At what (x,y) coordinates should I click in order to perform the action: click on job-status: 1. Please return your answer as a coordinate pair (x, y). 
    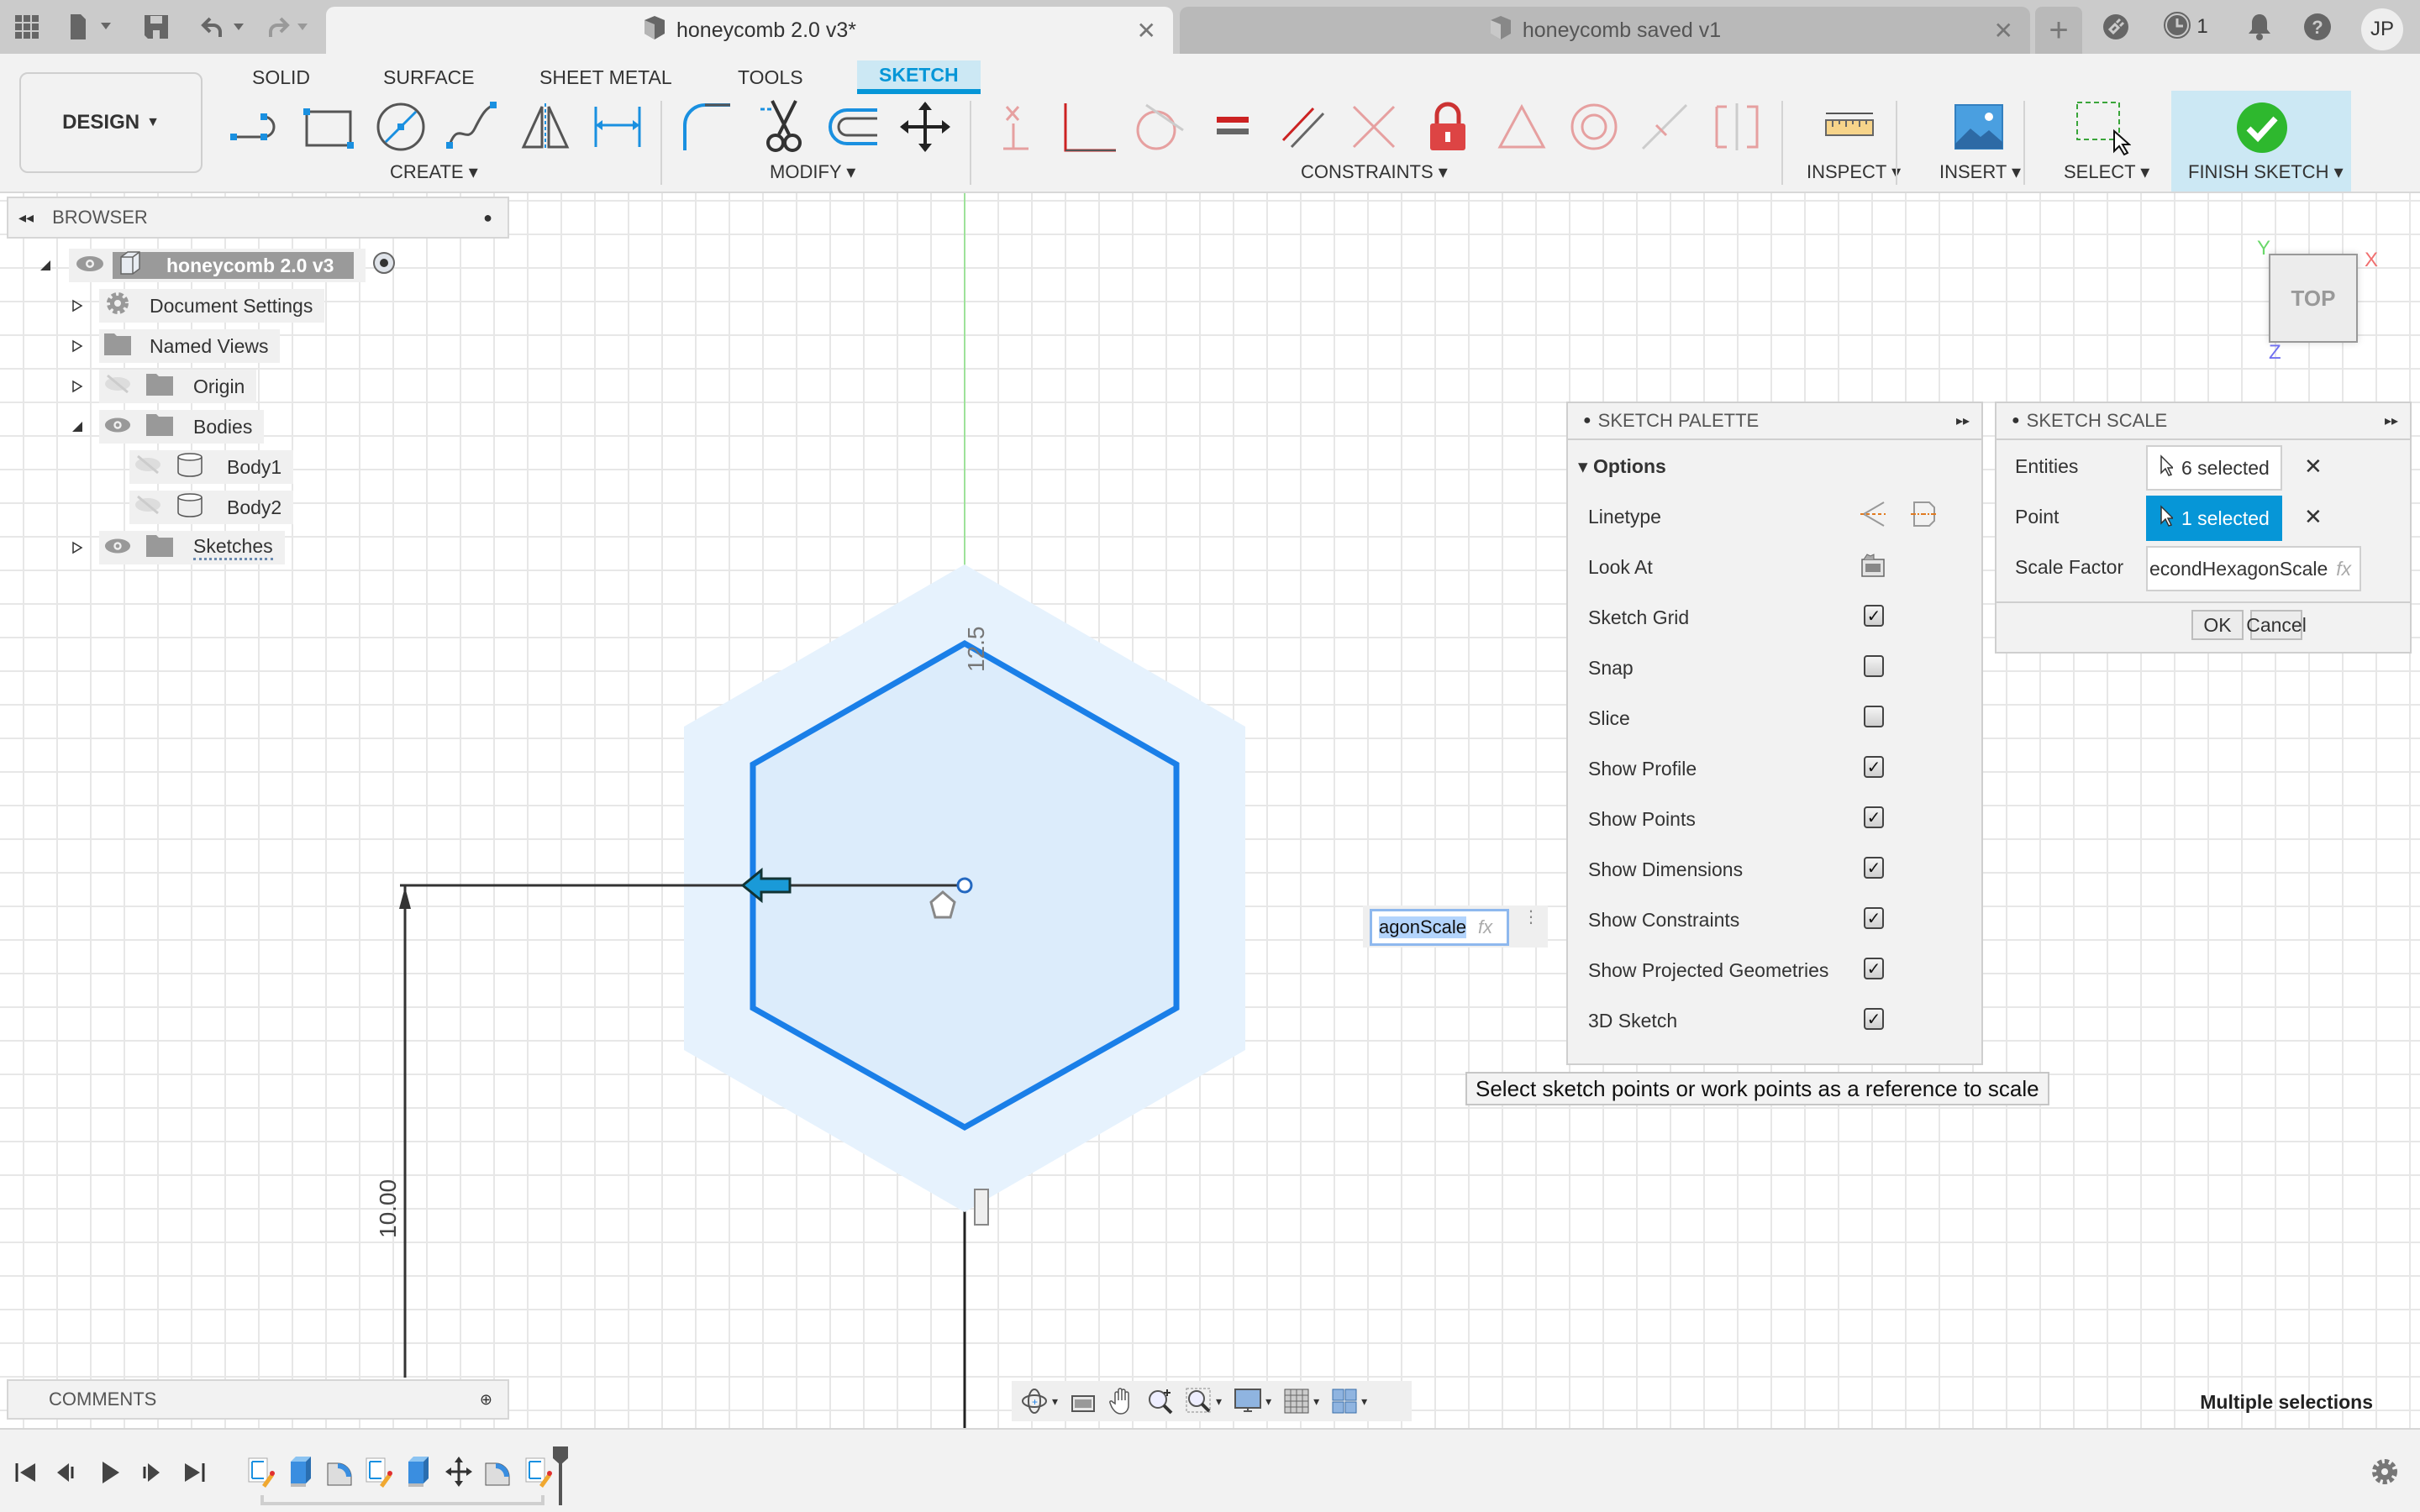
    Looking at the image, I should click on (2185, 26).